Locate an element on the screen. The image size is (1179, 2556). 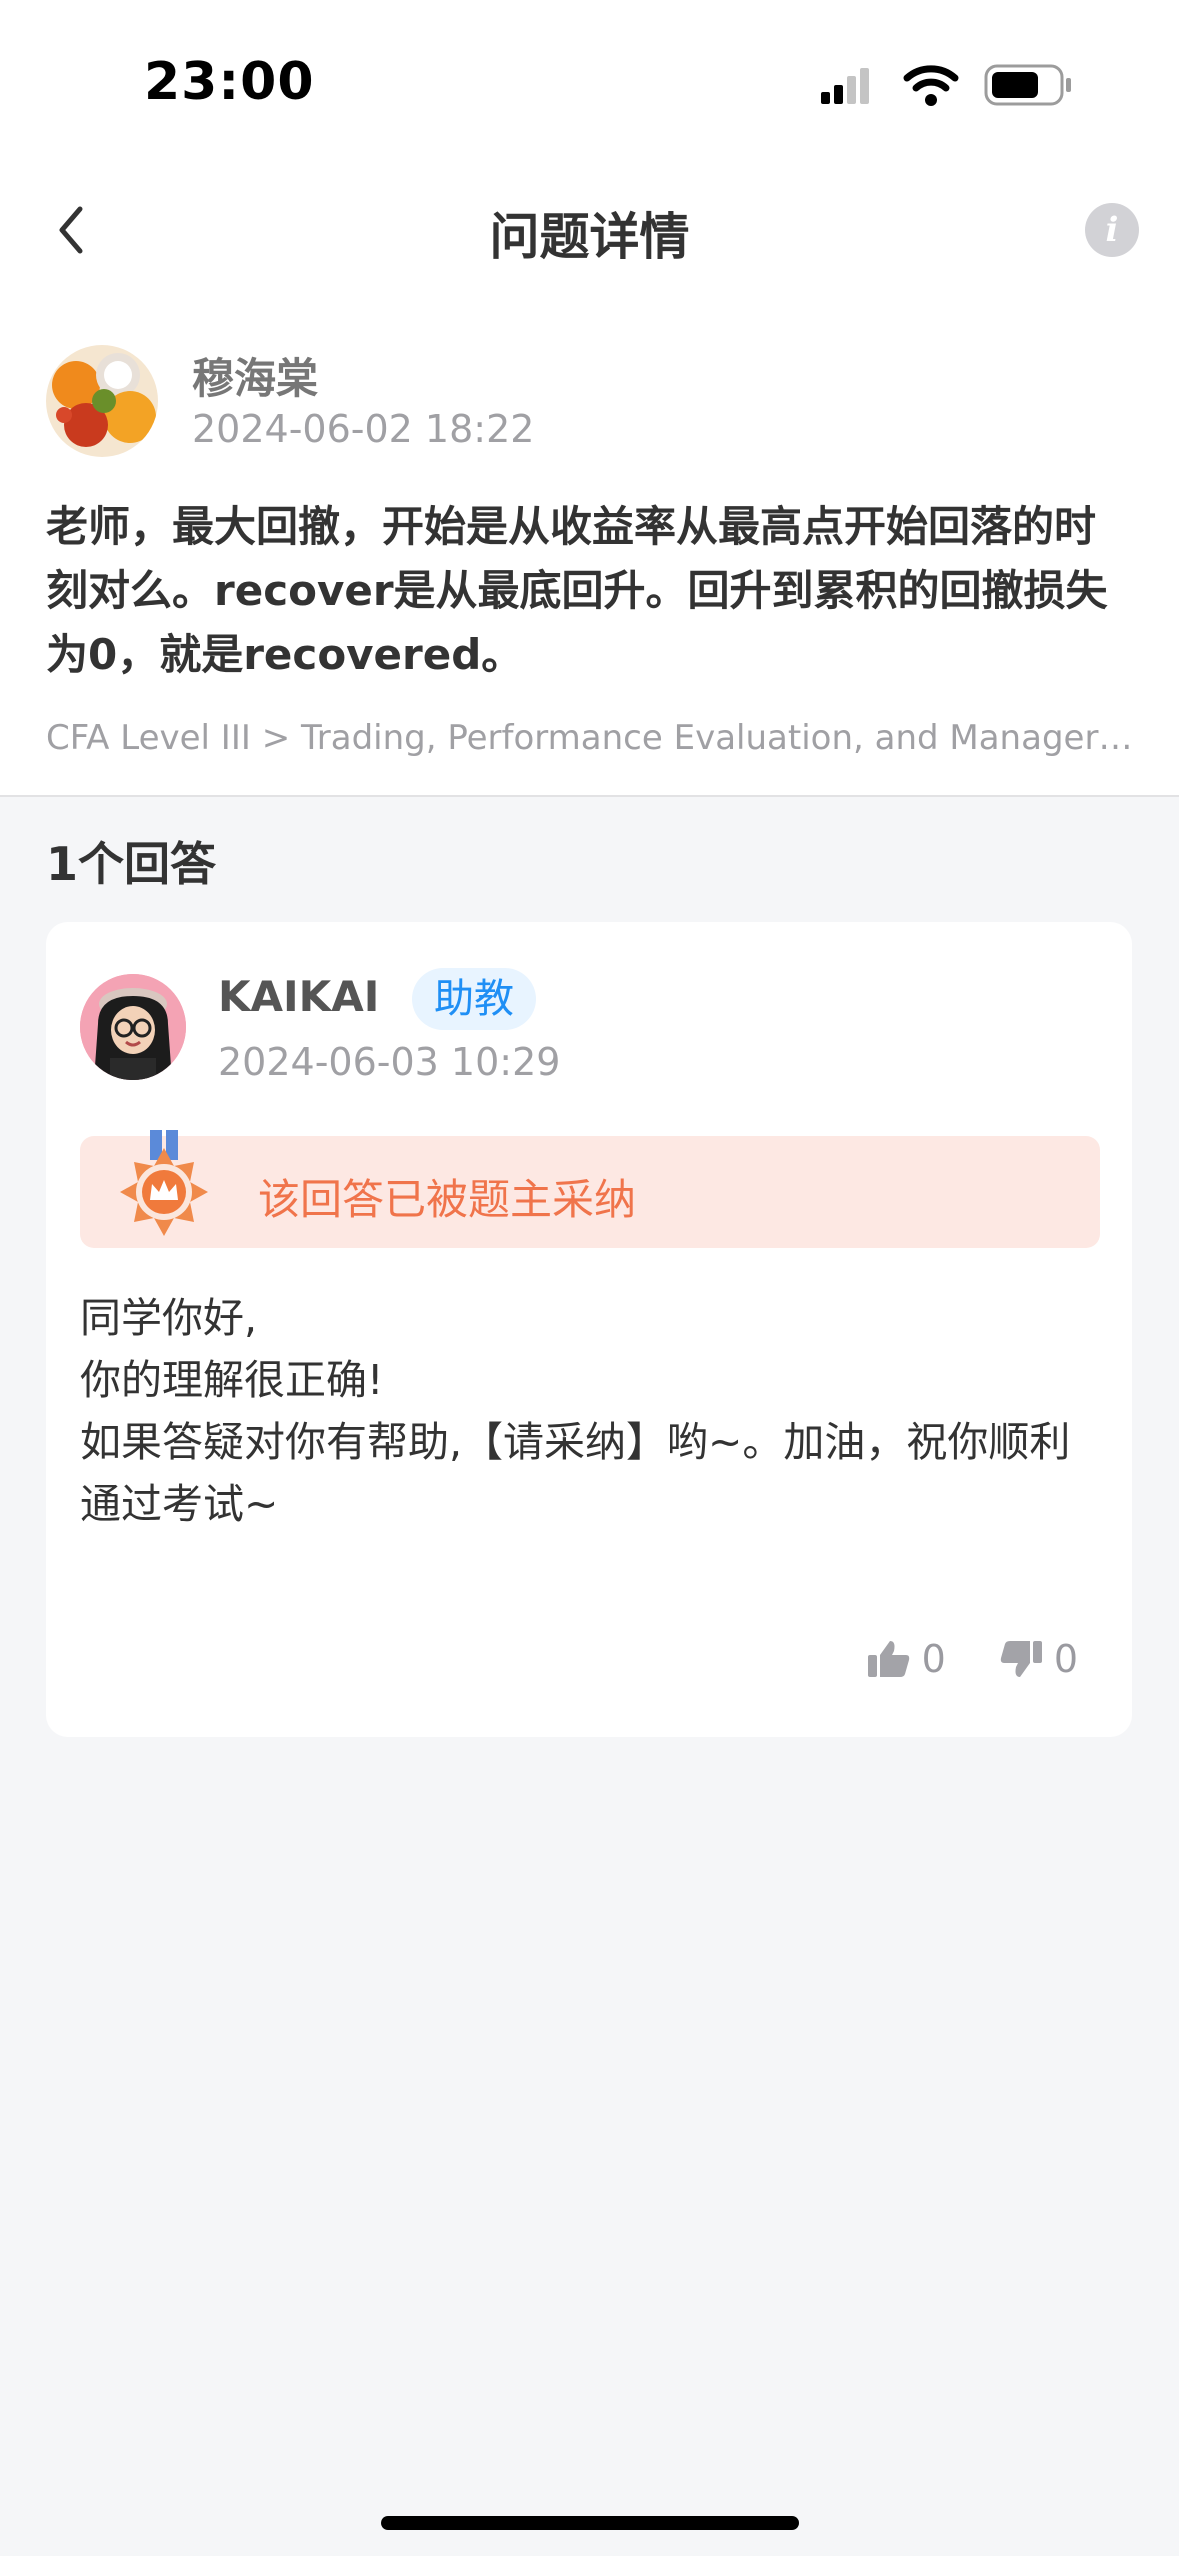
info-icon: i is located at coordinates (1112, 230).